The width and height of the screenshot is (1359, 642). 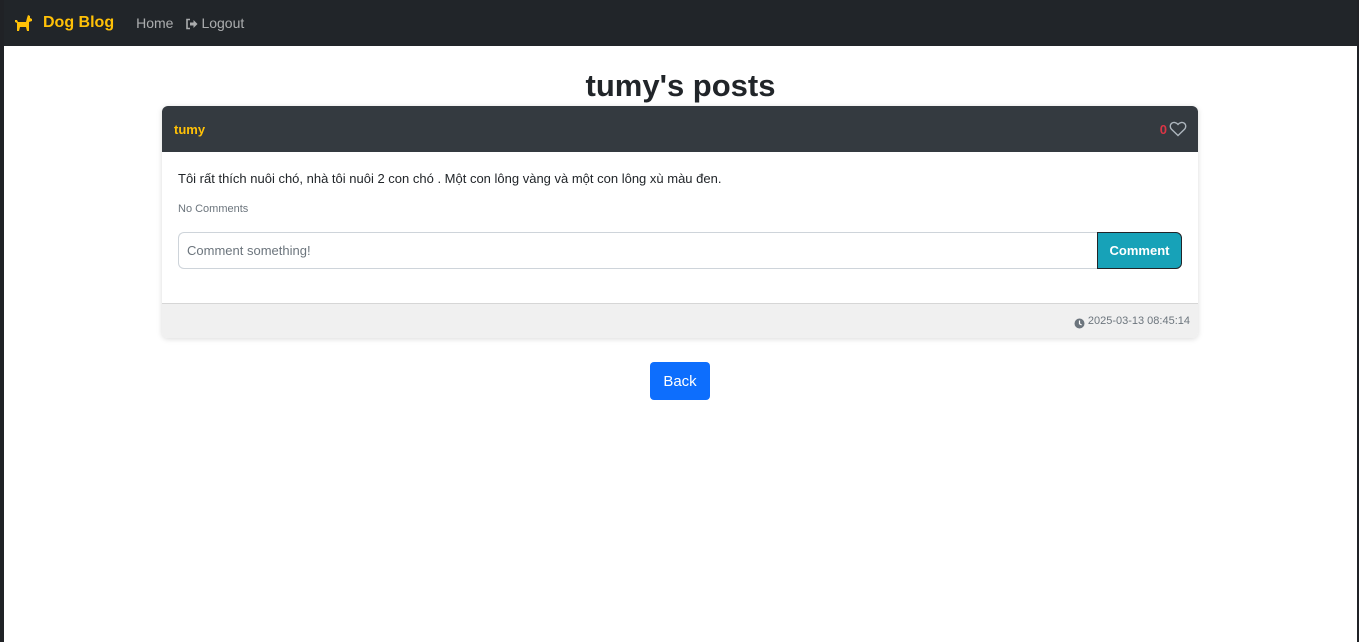 I want to click on top-navbar: Dog Blog Home Logout, so click(x=680, y=23).